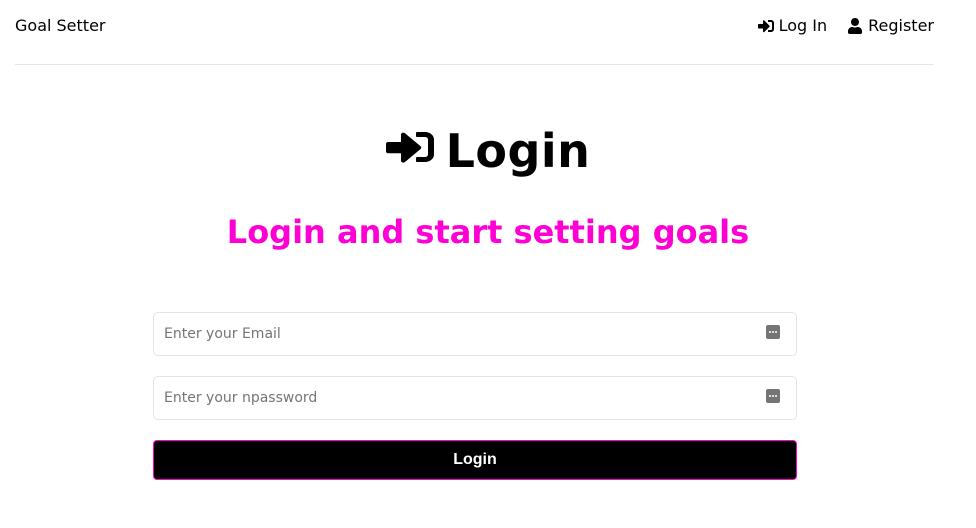  Describe the element at coordinates (518, 151) in the screenshot. I see `page-title: Login` at that location.